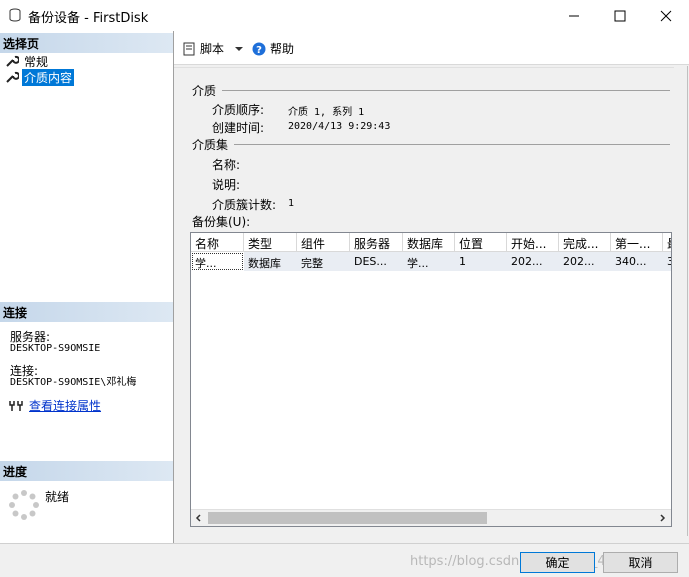 The width and height of the screenshot is (689, 577). I want to click on server-label: 服务器:, so click(30, 337).